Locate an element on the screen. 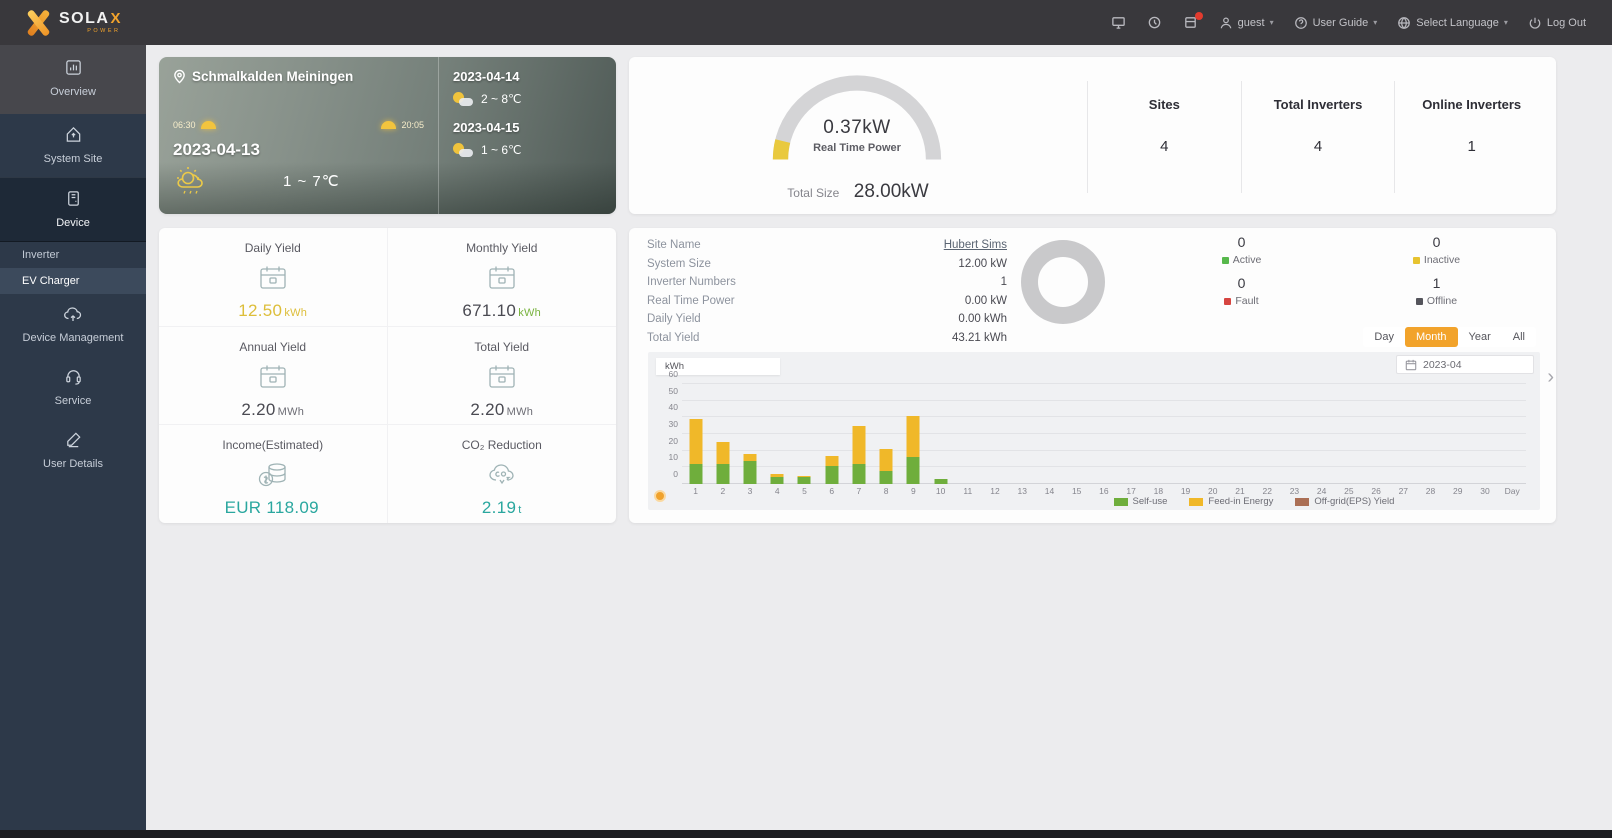 The height and width of the screenshot is (838, 1612). x-tick-label: 21 is located at coordinates (1240, 491).